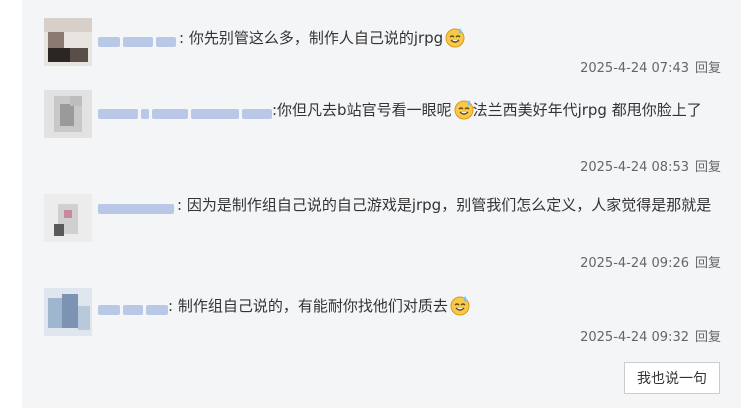 The width and height of the screenshot is (741, 408). I want to click on reply-text-continued: 法兰西美好年代jrpg 都甩你脸上了, so click(587, 110).